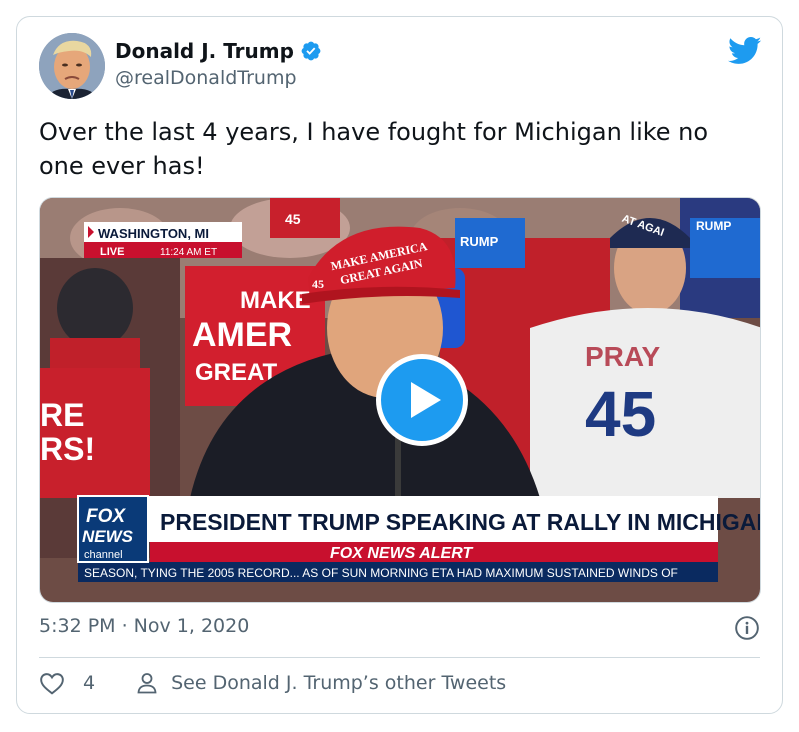 The width and height of the screenshot is (799, 732). I want to click on right-mask-text: RUMP, so click(713, 226).